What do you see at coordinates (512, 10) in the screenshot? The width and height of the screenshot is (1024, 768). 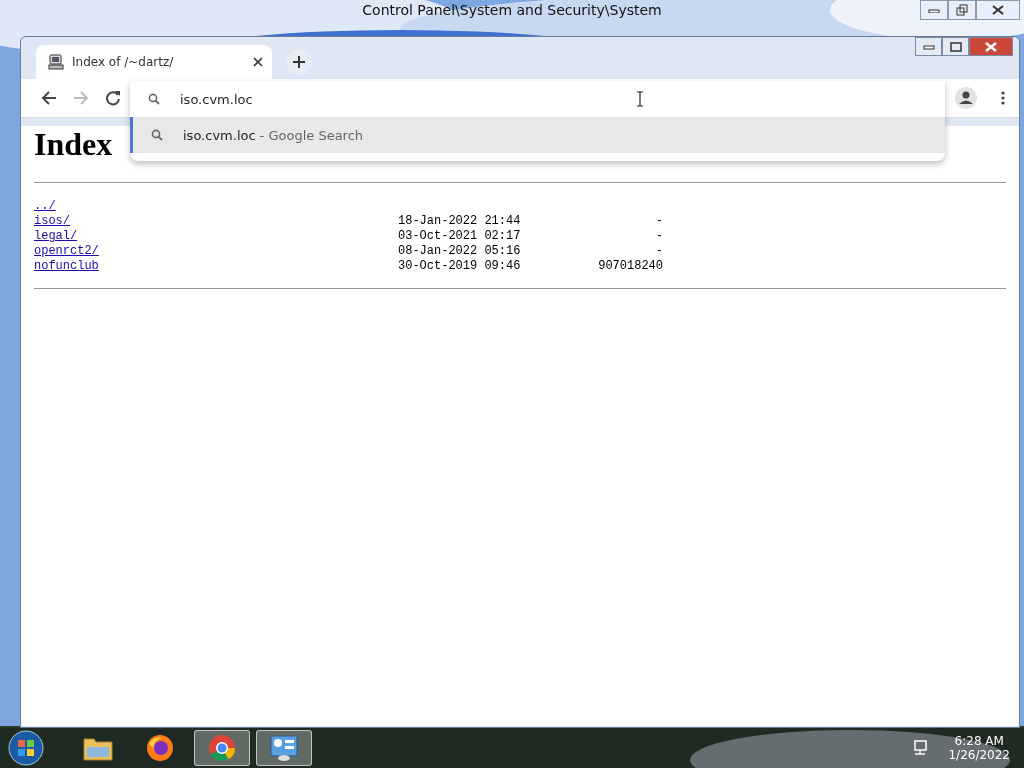 I see `window-title: Control Panel\System and Security\System` at bounding box center [512, 10].